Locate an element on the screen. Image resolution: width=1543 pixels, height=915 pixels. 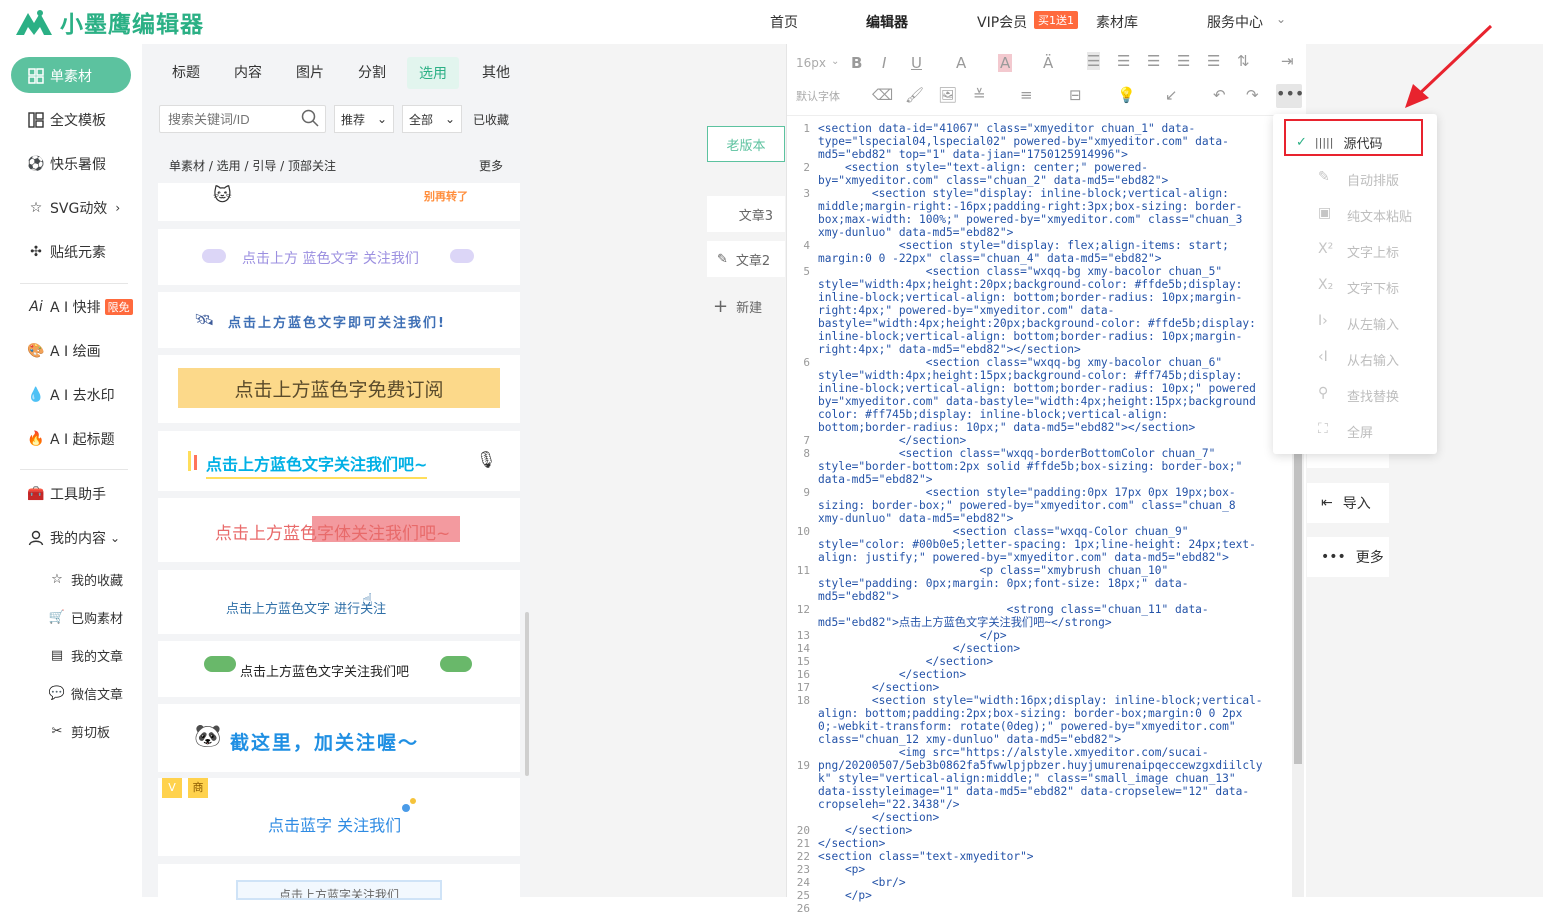
underline-icon: U is located at coordinates (916, 63).